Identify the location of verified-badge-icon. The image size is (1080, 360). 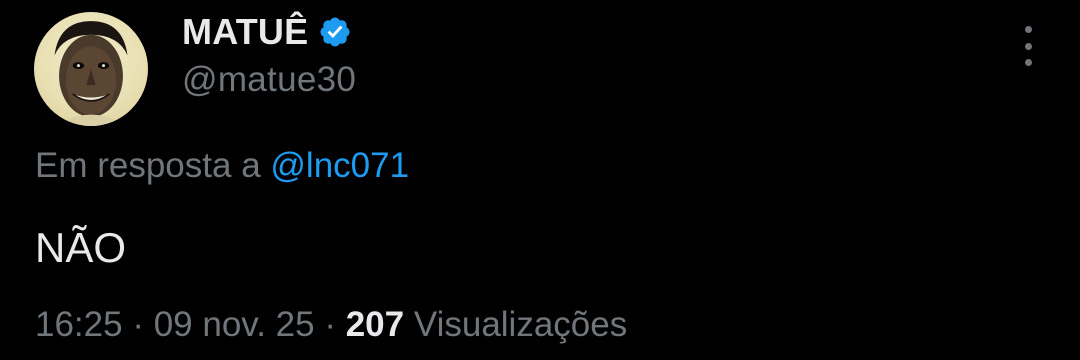
(335, 32).